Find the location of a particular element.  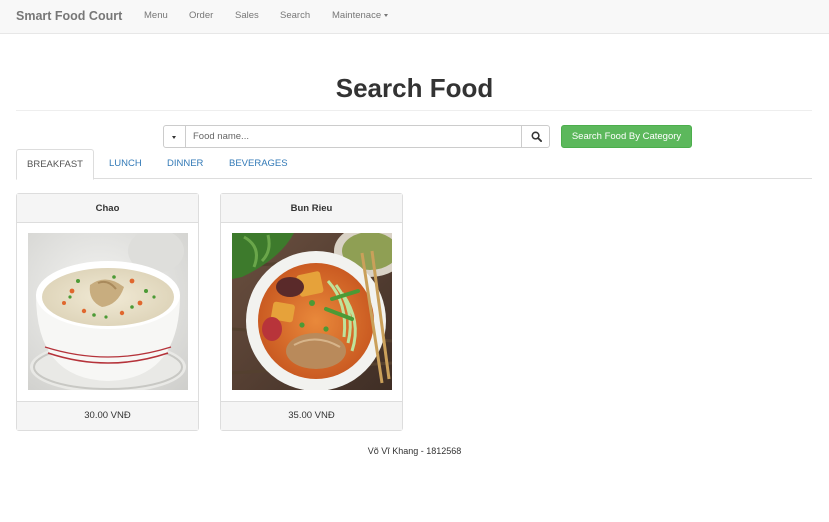

search-button is located at coordinates (535, 136).